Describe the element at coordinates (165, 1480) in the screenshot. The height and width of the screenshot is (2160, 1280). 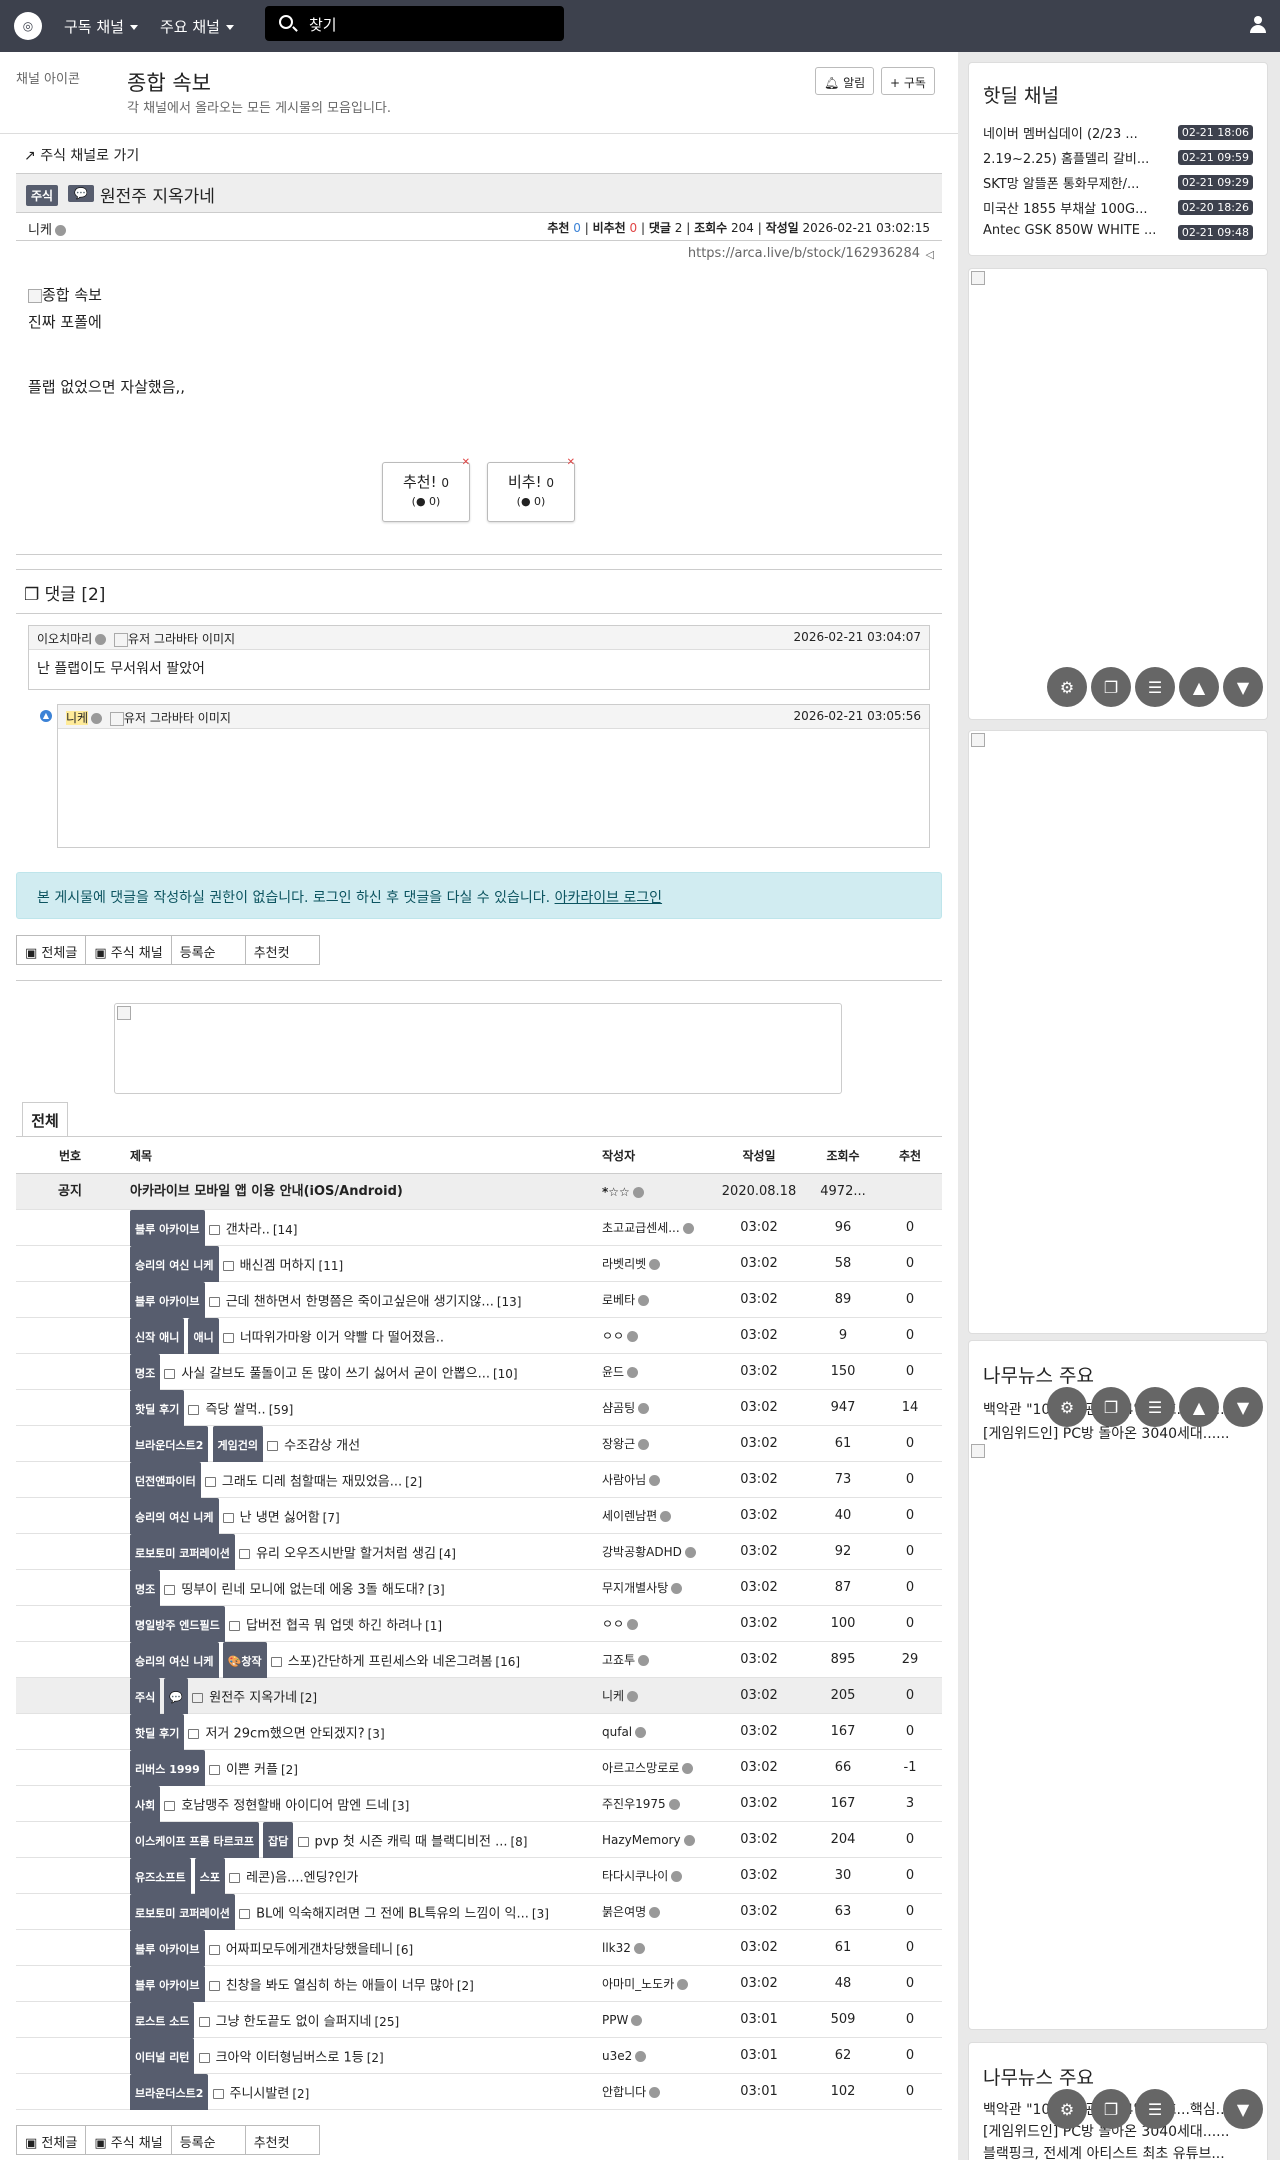
I see `channel-badge: 던전앤파이터` at that location.